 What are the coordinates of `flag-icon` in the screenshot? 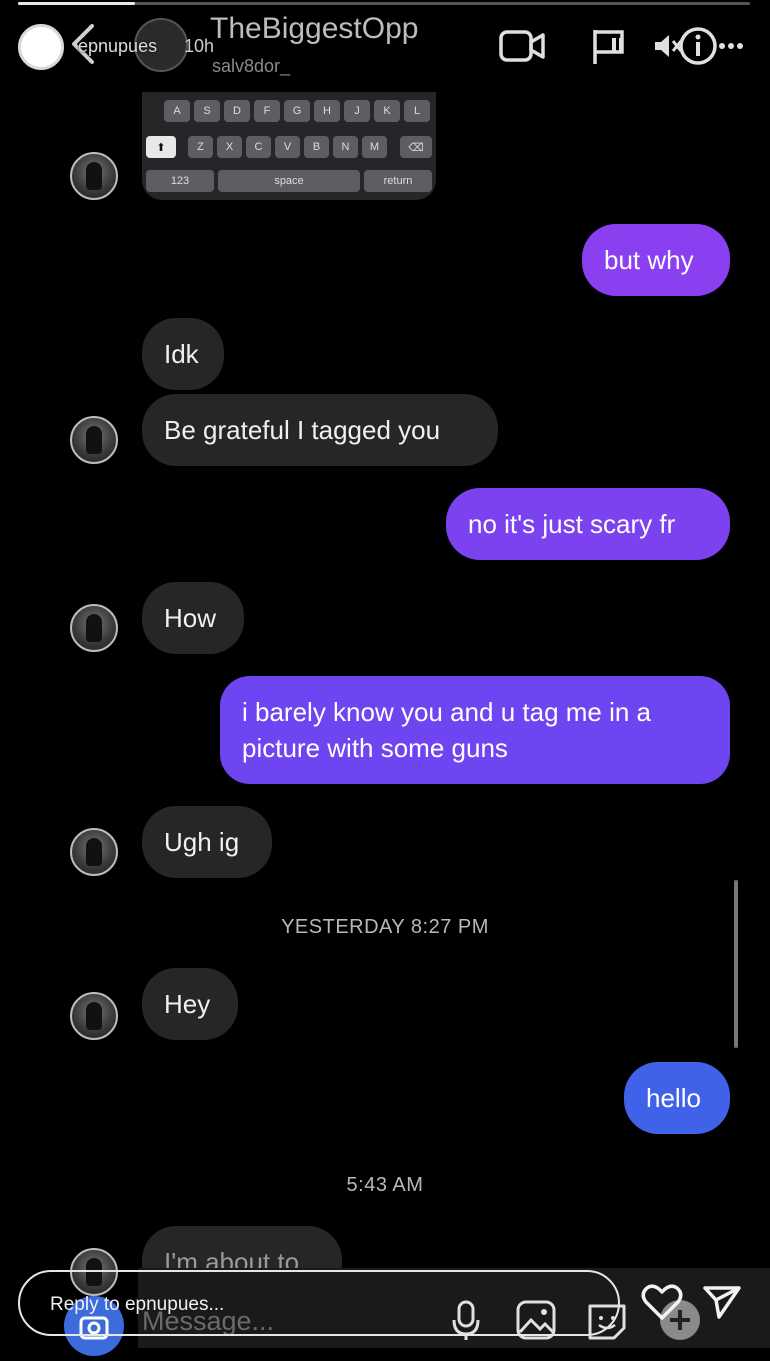 It's located at (610, 46).